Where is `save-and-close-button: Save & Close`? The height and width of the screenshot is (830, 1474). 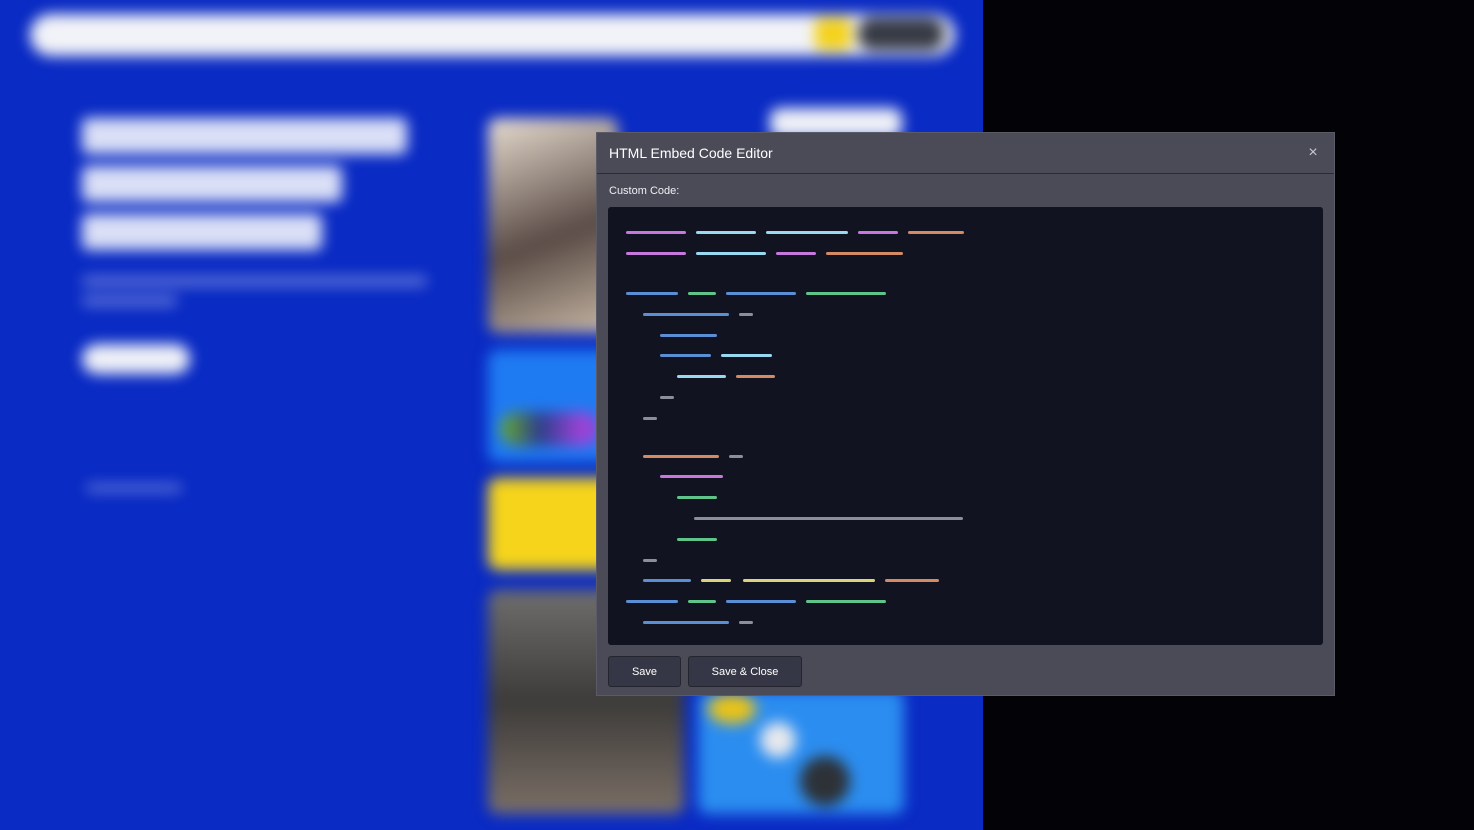 save-and-close-button: Save & Close is located at coordinates (745, 671).